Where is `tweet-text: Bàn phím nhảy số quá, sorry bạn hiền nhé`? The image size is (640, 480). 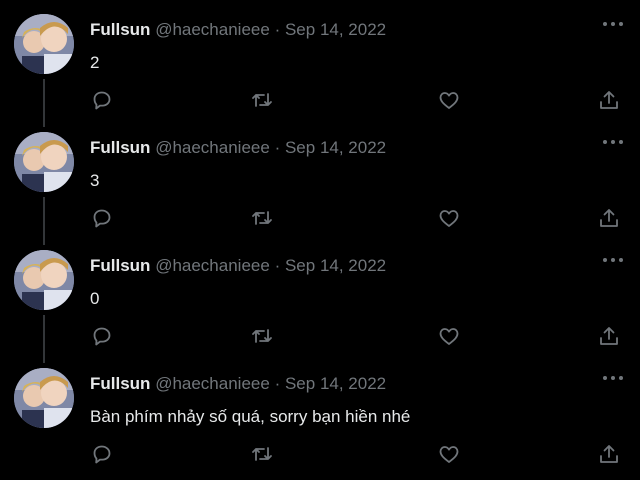 tweet-text: Bàn phím nhảy số quá, sorry bạn hiền nhé is located at coordinates (250, 416).